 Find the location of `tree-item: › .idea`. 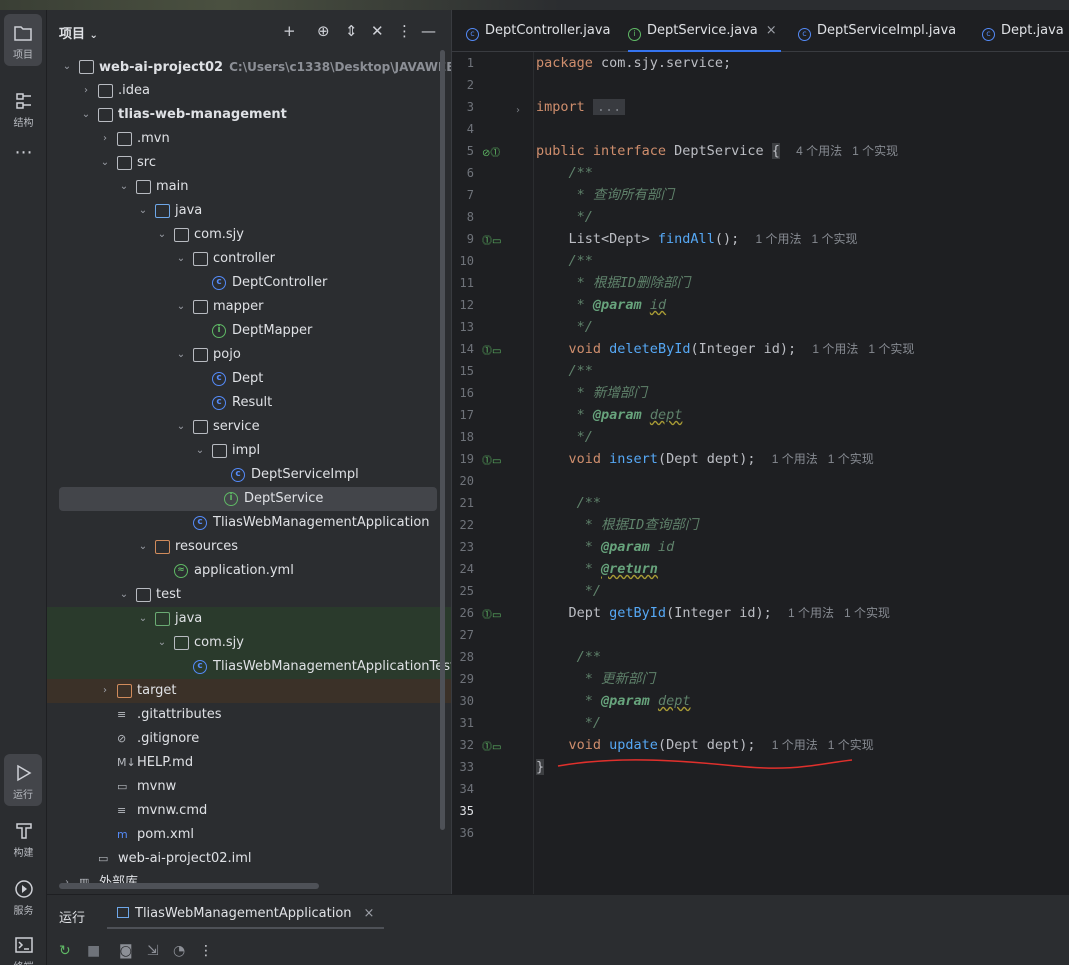

tree-item: › .idea is located at coordinates (249, 91).